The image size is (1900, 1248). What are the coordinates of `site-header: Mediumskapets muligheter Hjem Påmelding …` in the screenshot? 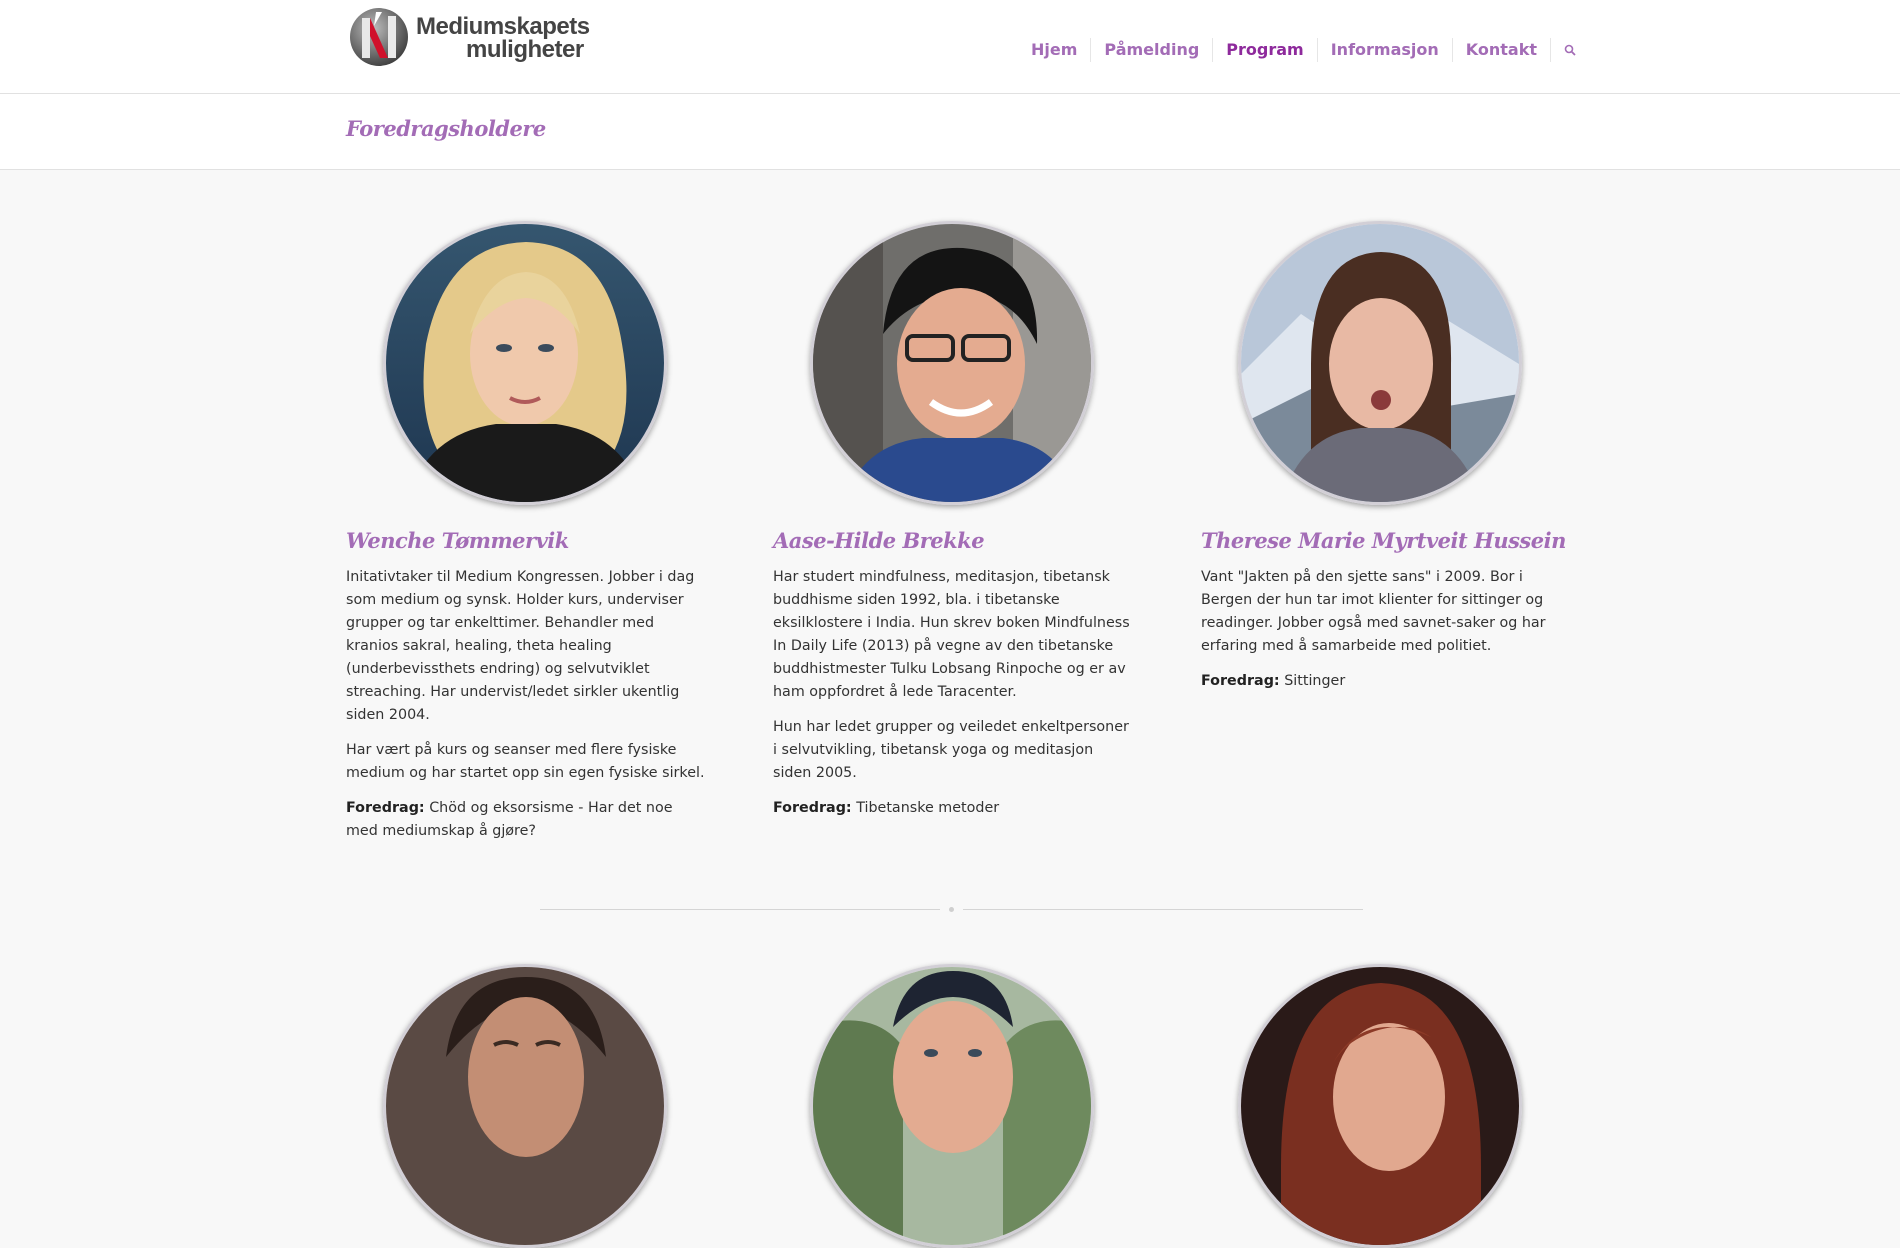 It's located at (950, 47).